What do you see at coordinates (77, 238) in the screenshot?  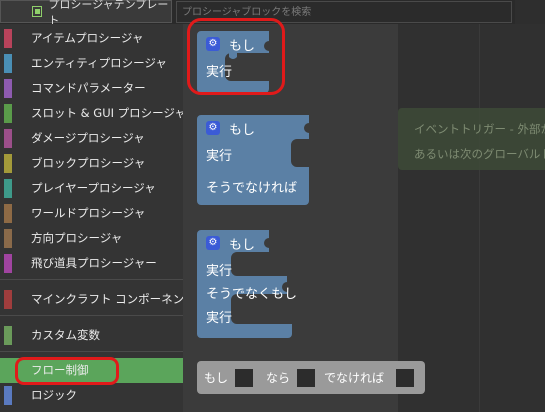 I see `category-label: 方向プロシージャ` at bounding box center [77, 238].